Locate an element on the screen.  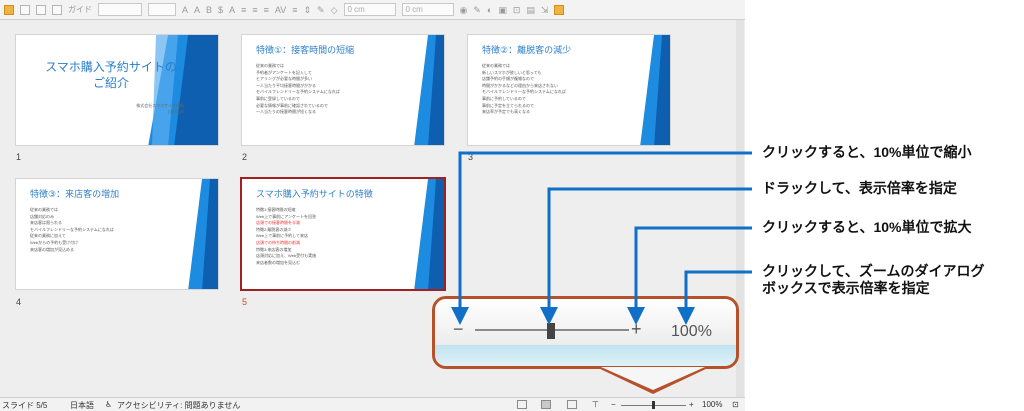
character-spacing-icon: AV is located at coordinates (280, 10).